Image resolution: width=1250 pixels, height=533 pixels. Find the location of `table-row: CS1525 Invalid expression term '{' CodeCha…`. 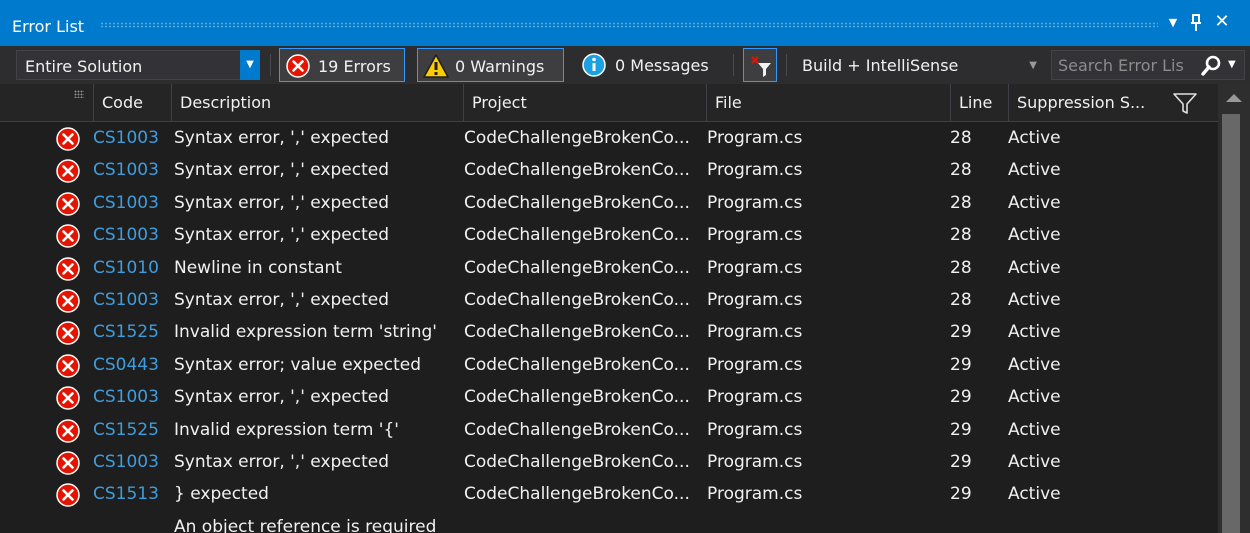

table-row: CS1525 Invalid expression term '{' CodeCha… is located at coordinates (609, 430).